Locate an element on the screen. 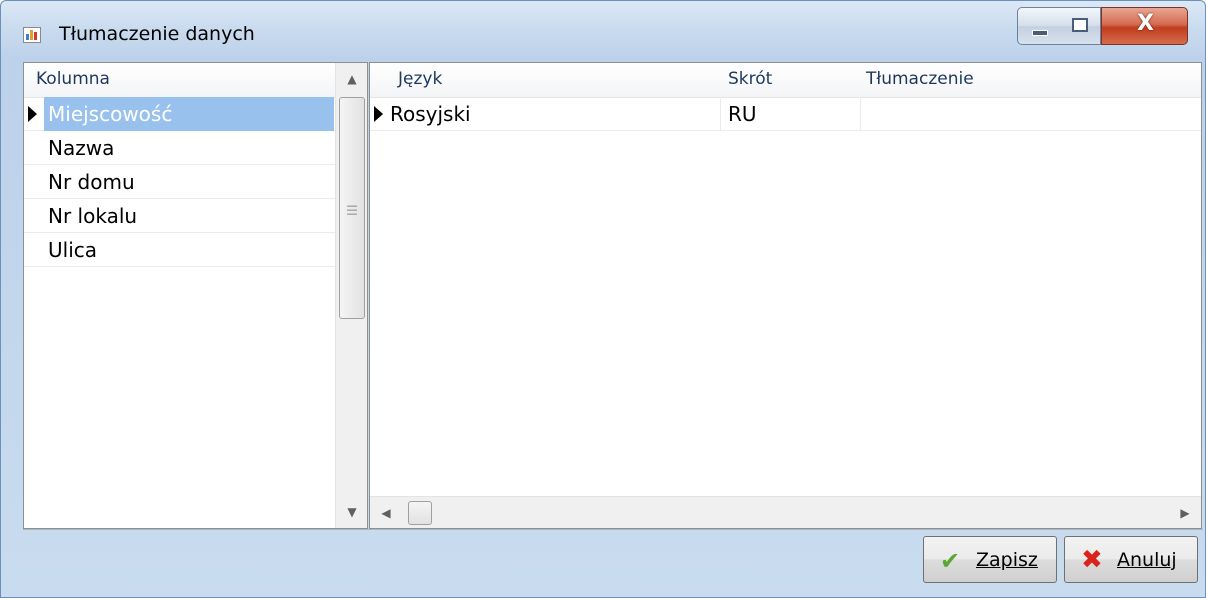 Image resolution: width=1206 pixels, height=598 pixels. title-bar: Tłumaczenie danych X is located at coordinates (603, 30).